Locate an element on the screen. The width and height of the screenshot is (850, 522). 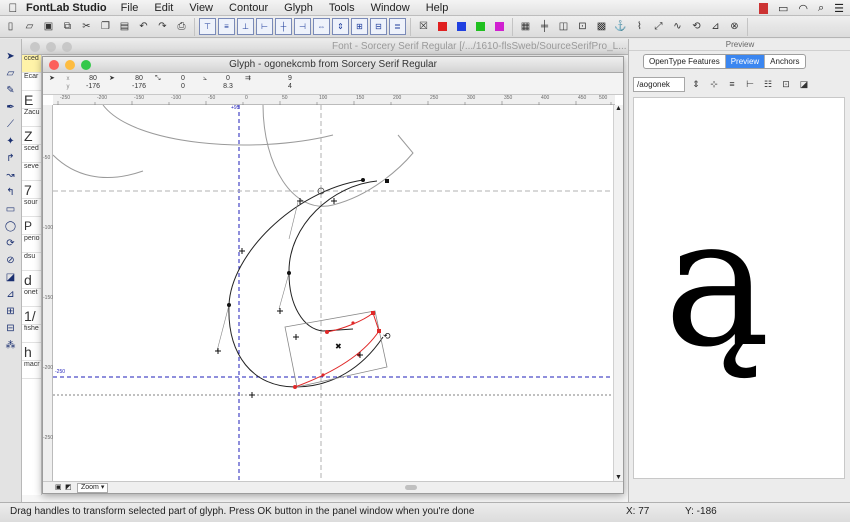
wifi-icon: ◠ is located at coordinates (803, 8).